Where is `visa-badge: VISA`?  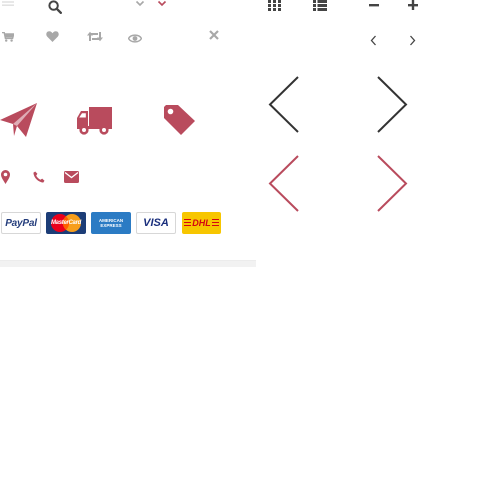 visa-badge: VISA is located at coordinates (156, 223).